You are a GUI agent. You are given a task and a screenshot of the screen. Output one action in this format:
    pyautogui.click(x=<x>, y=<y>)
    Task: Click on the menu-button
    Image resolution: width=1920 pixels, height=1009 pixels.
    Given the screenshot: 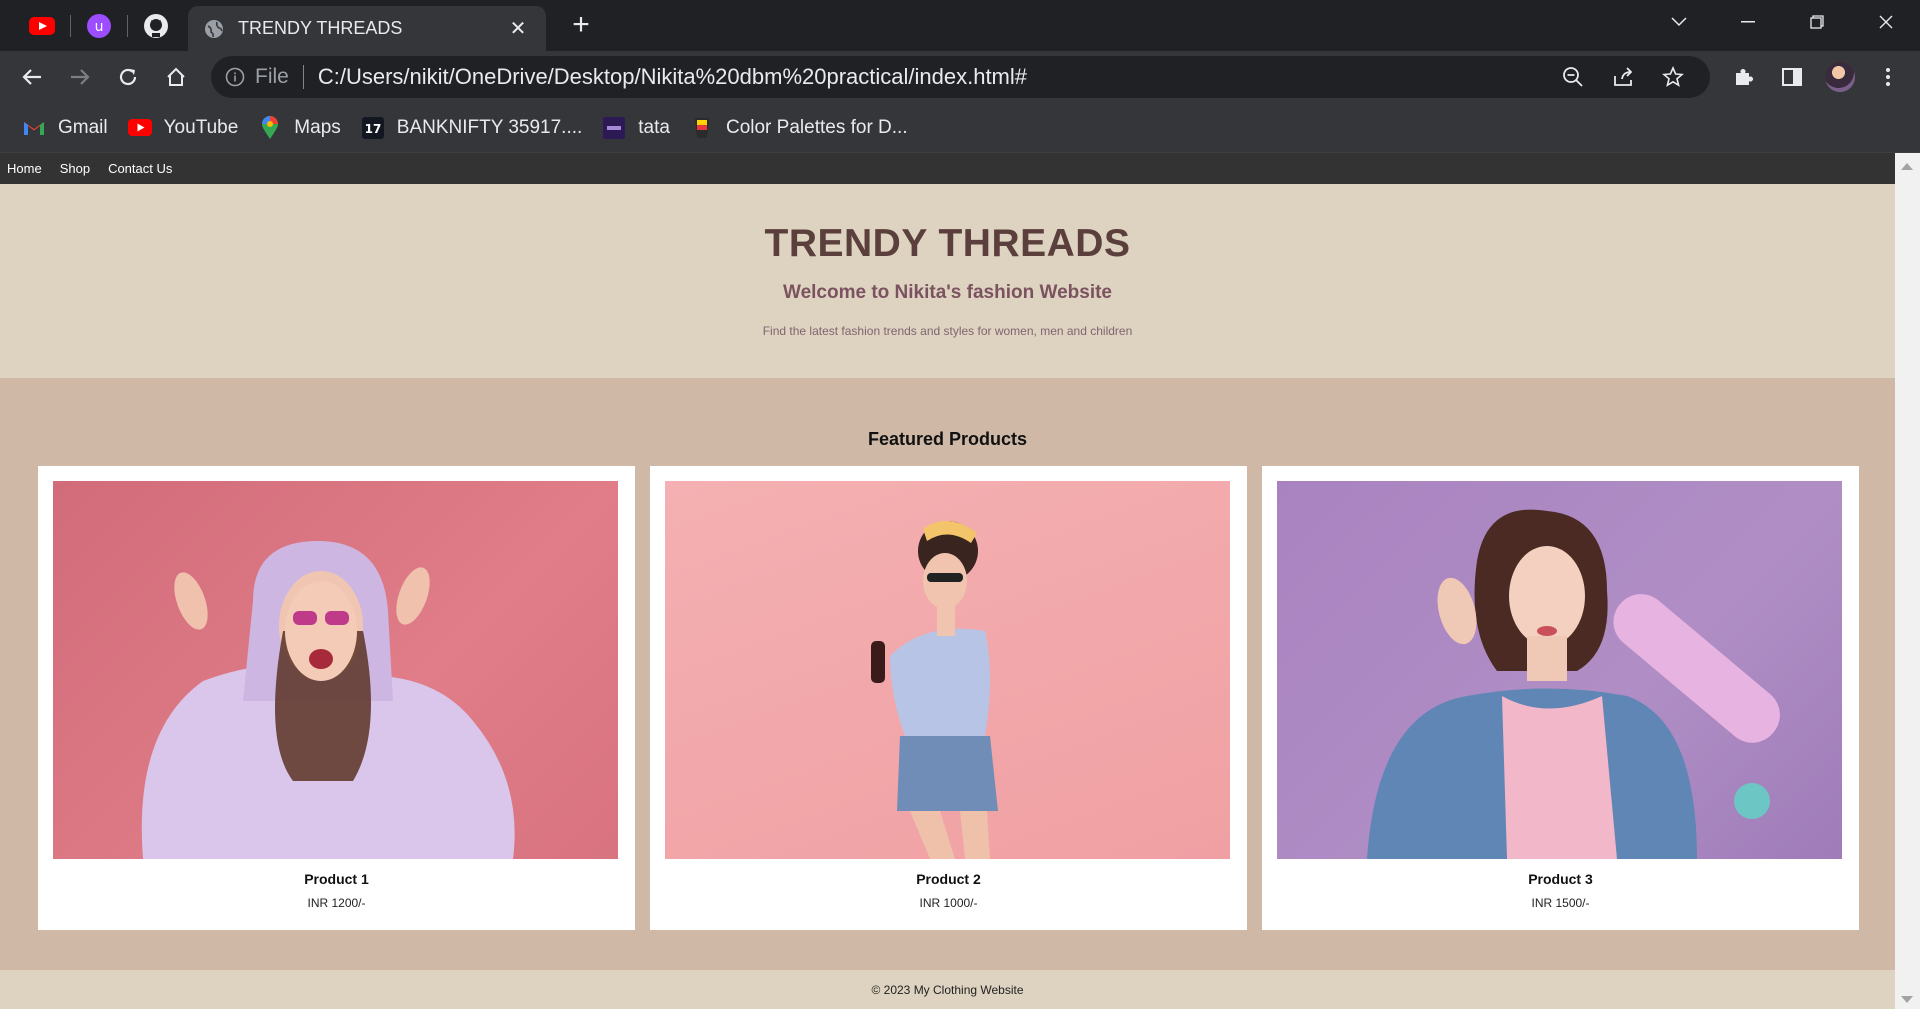 What is the action you would take?
    pyautogui.click(x=1888, y=77)
    